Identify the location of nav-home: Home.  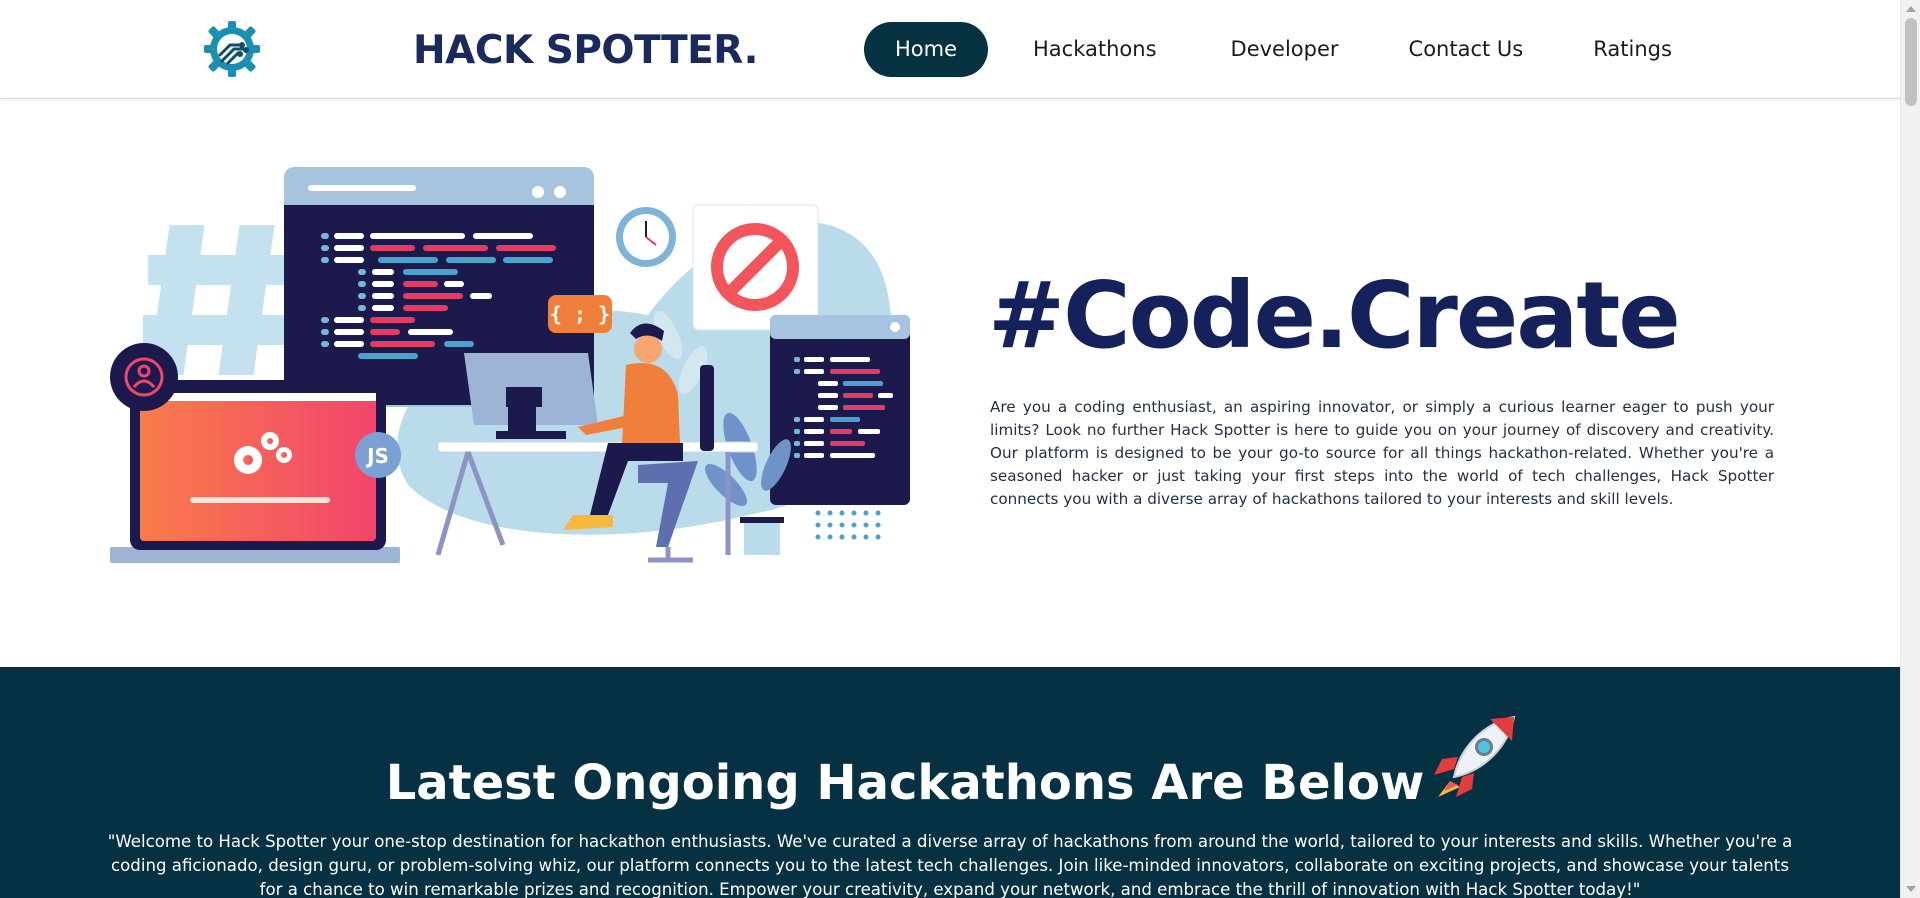
(926, 49).